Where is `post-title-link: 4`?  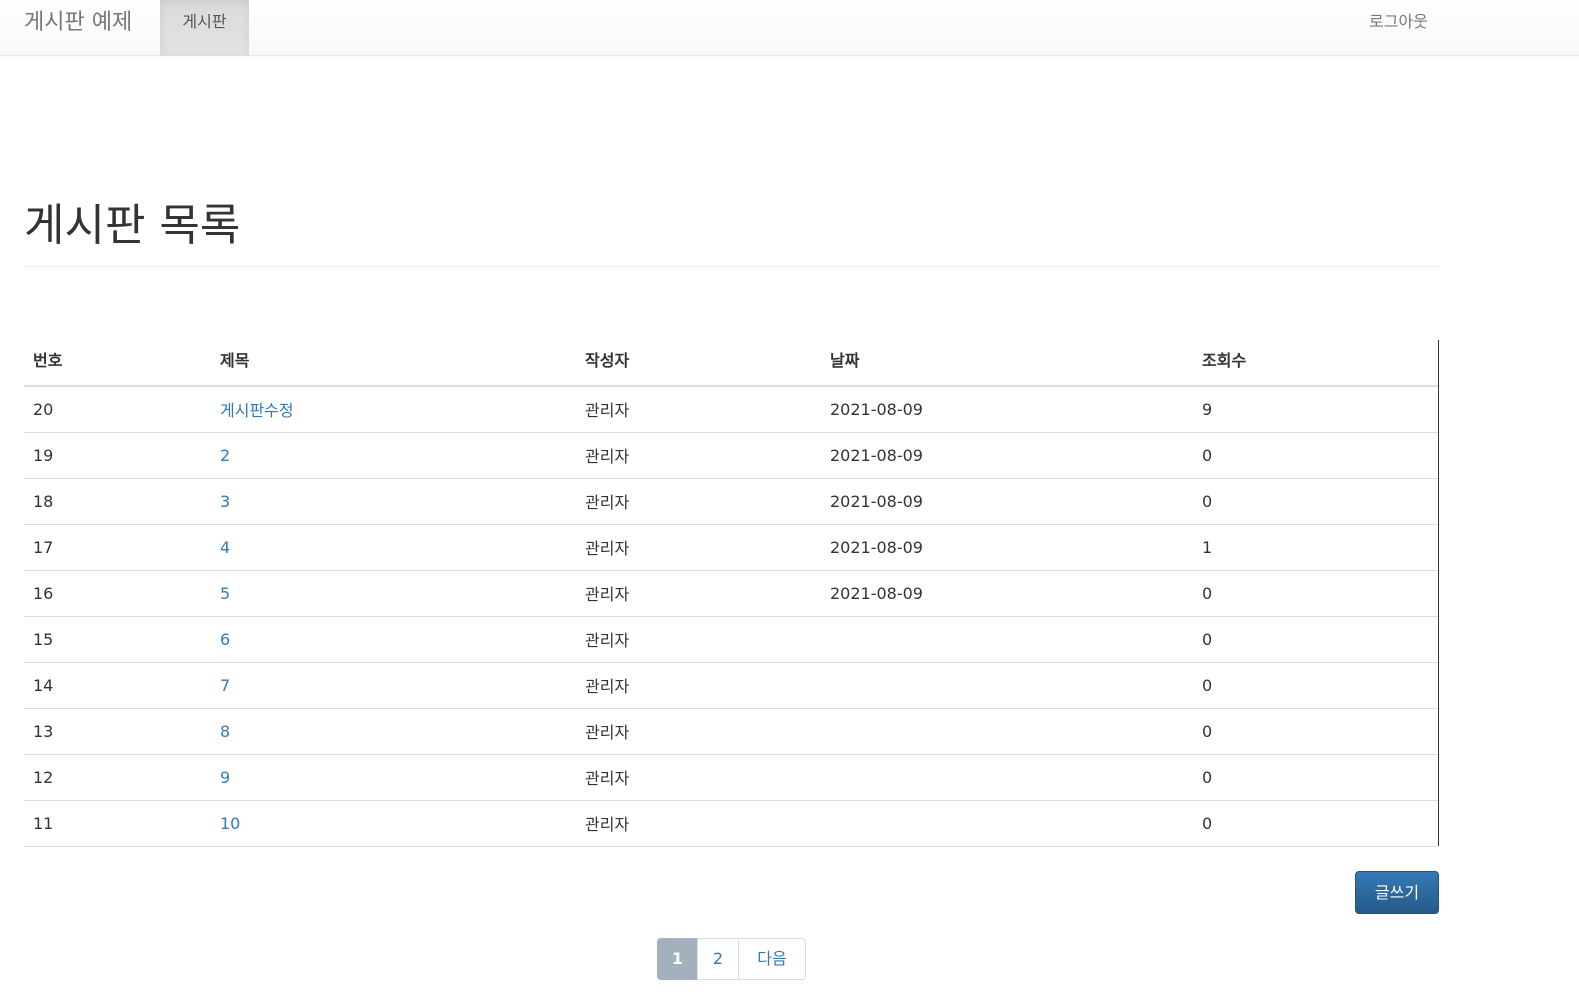
post-title-link: 4 is located at coordinates (225, 547).